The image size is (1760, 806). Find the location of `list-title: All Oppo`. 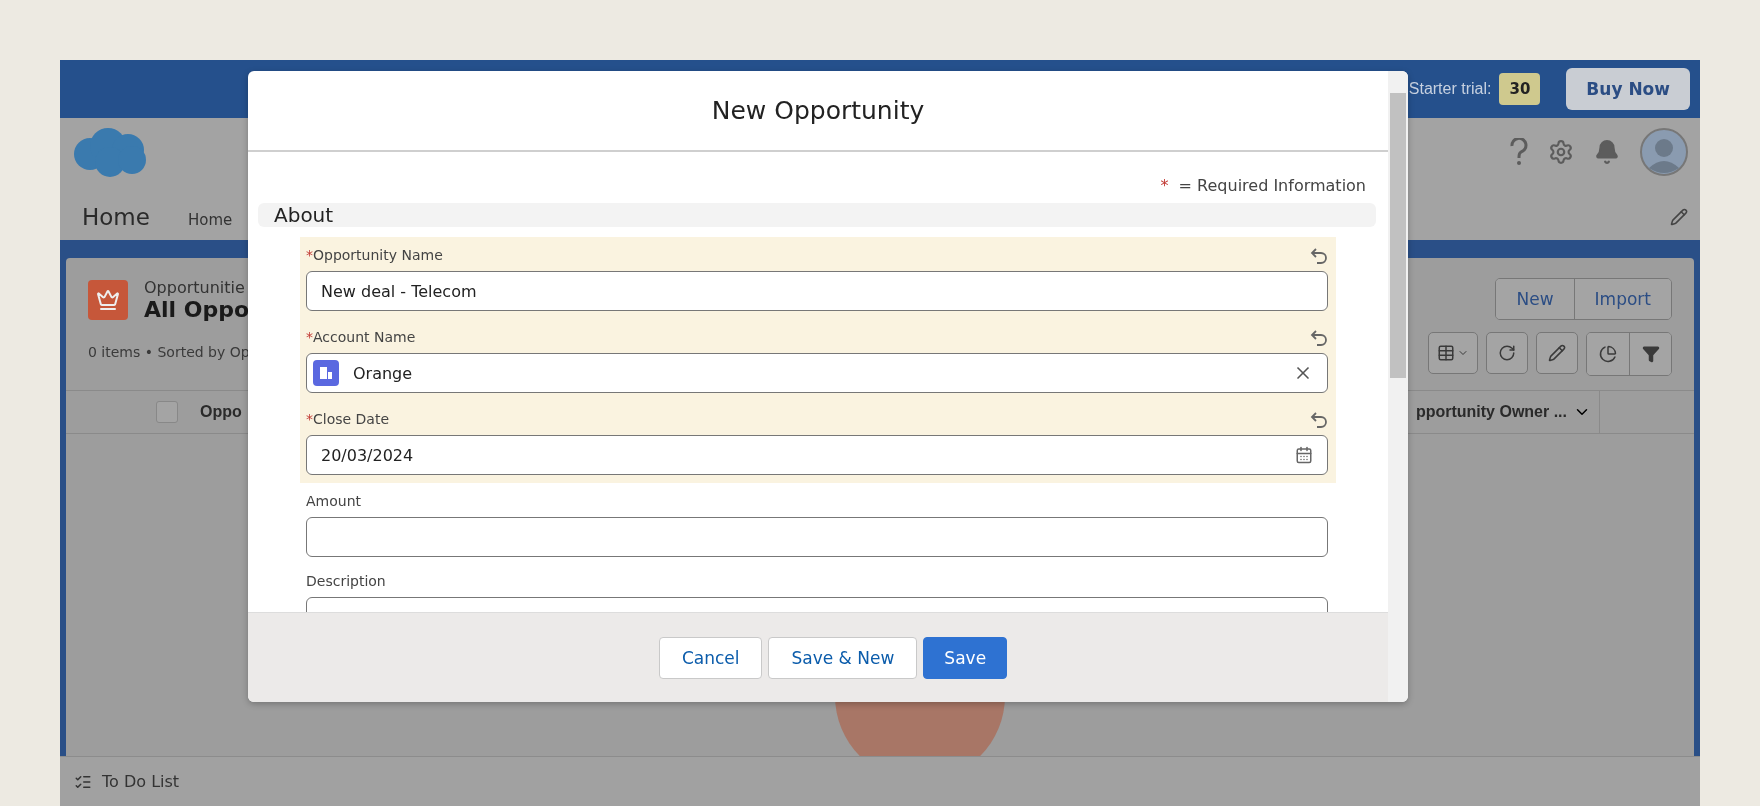

list-title: All Oppo is located at coordinates (197, 309).